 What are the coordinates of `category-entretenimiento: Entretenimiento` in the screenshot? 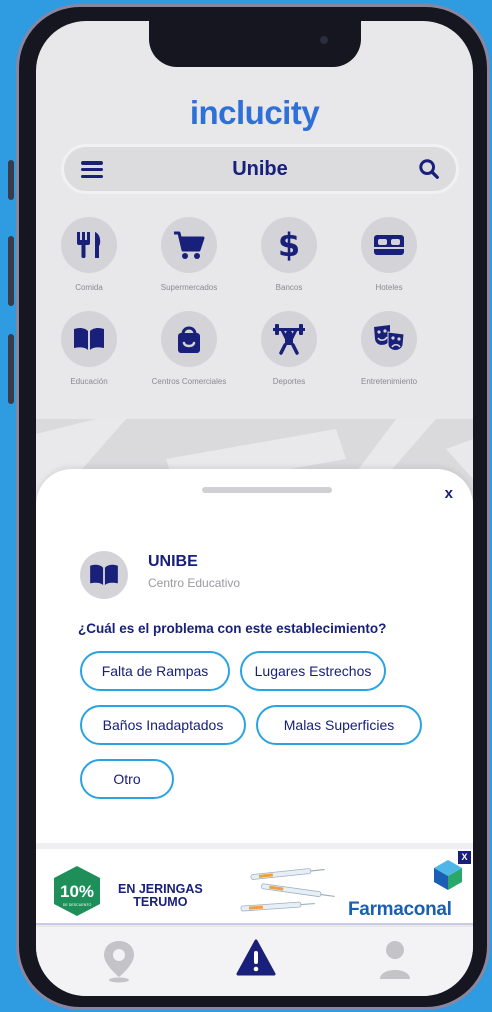 It's located at (389, 349).